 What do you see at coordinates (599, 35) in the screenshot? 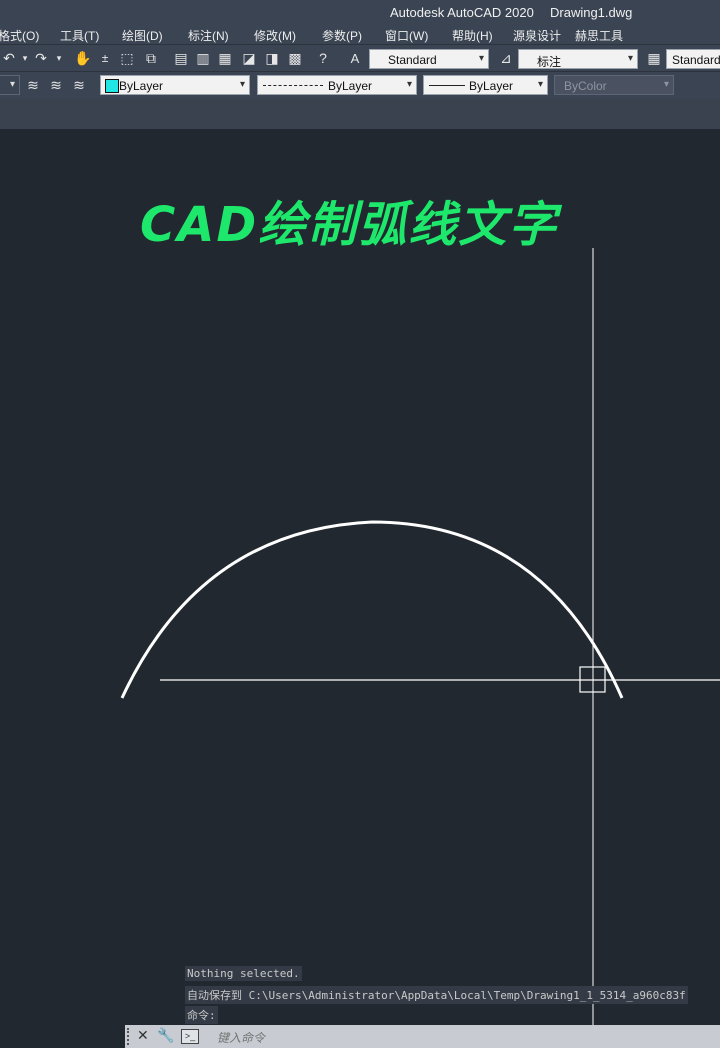
I see `menu-hesi-tools: 赫思工具` at bounding box center [599, 35].